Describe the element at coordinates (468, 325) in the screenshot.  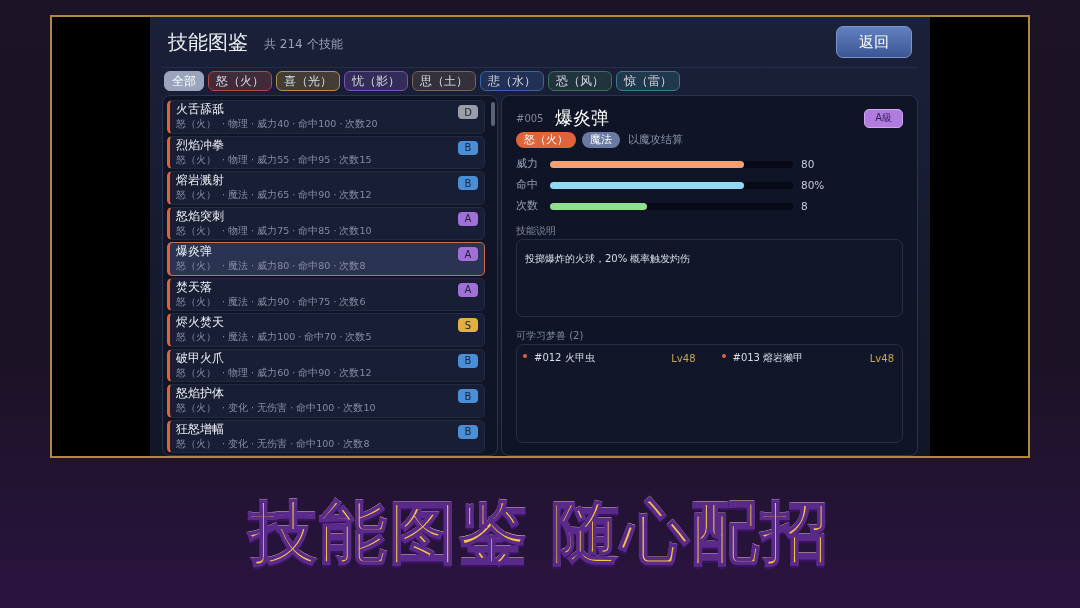
I see `grade-badge: S` at that location.